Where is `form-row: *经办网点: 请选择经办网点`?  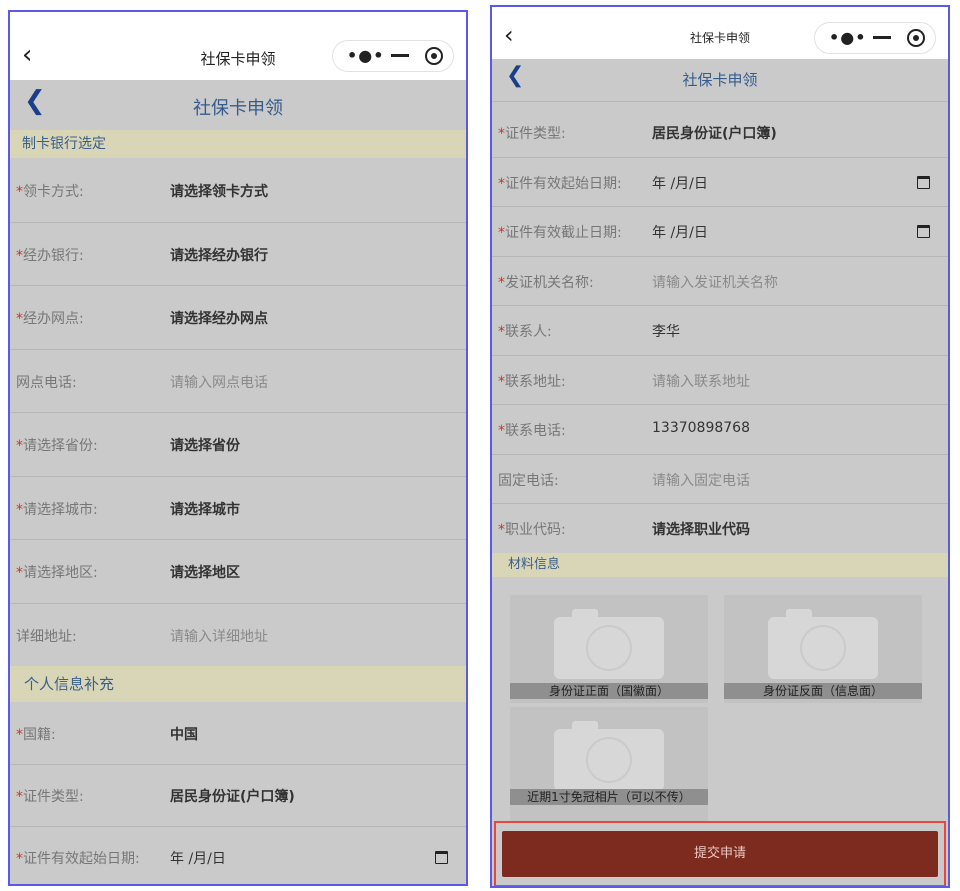 form-row: *经办网点: 请选择经办网点 is located at coordinates (238, 317).